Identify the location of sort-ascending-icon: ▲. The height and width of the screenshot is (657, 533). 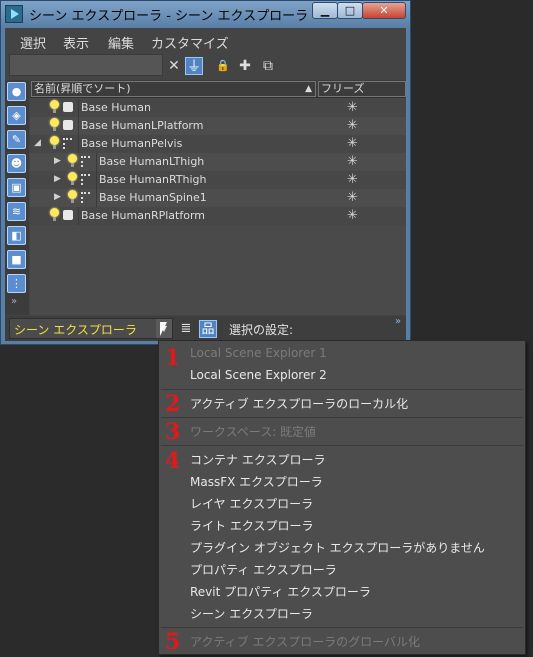
(308, 89).